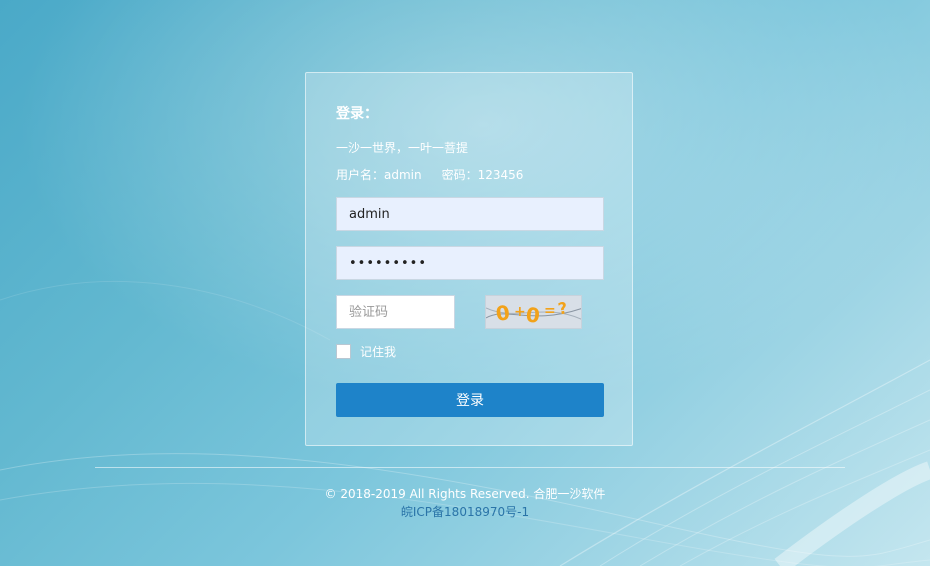 This screenshot has height=566, width=930. I want to click on remember-label: 记住我, so click(378, 351).